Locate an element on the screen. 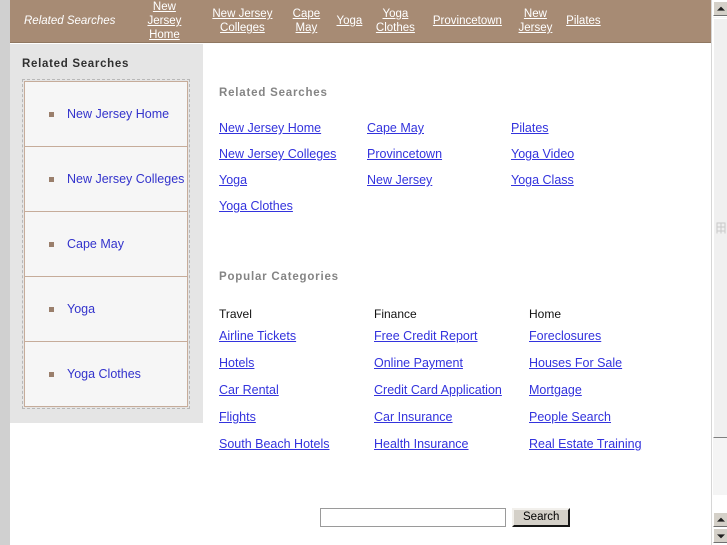 Image resolution: width=727 pixels, height=545 pixels. category-link: Car Rental is located at coordinates (249, 390).